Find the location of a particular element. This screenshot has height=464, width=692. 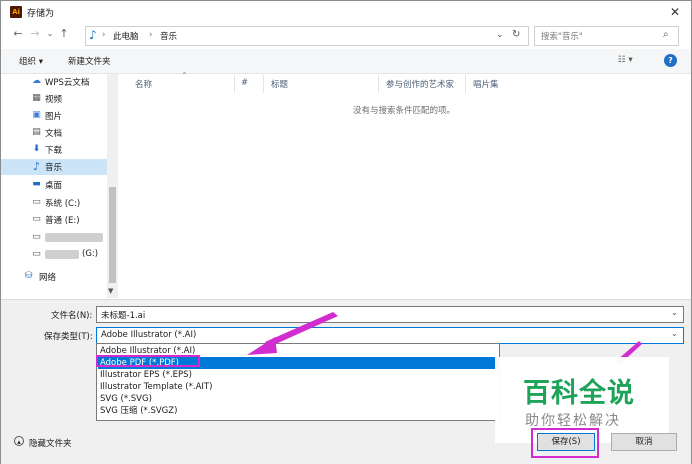

forward-arrow-icon: → is located at coordinates (35, 34).